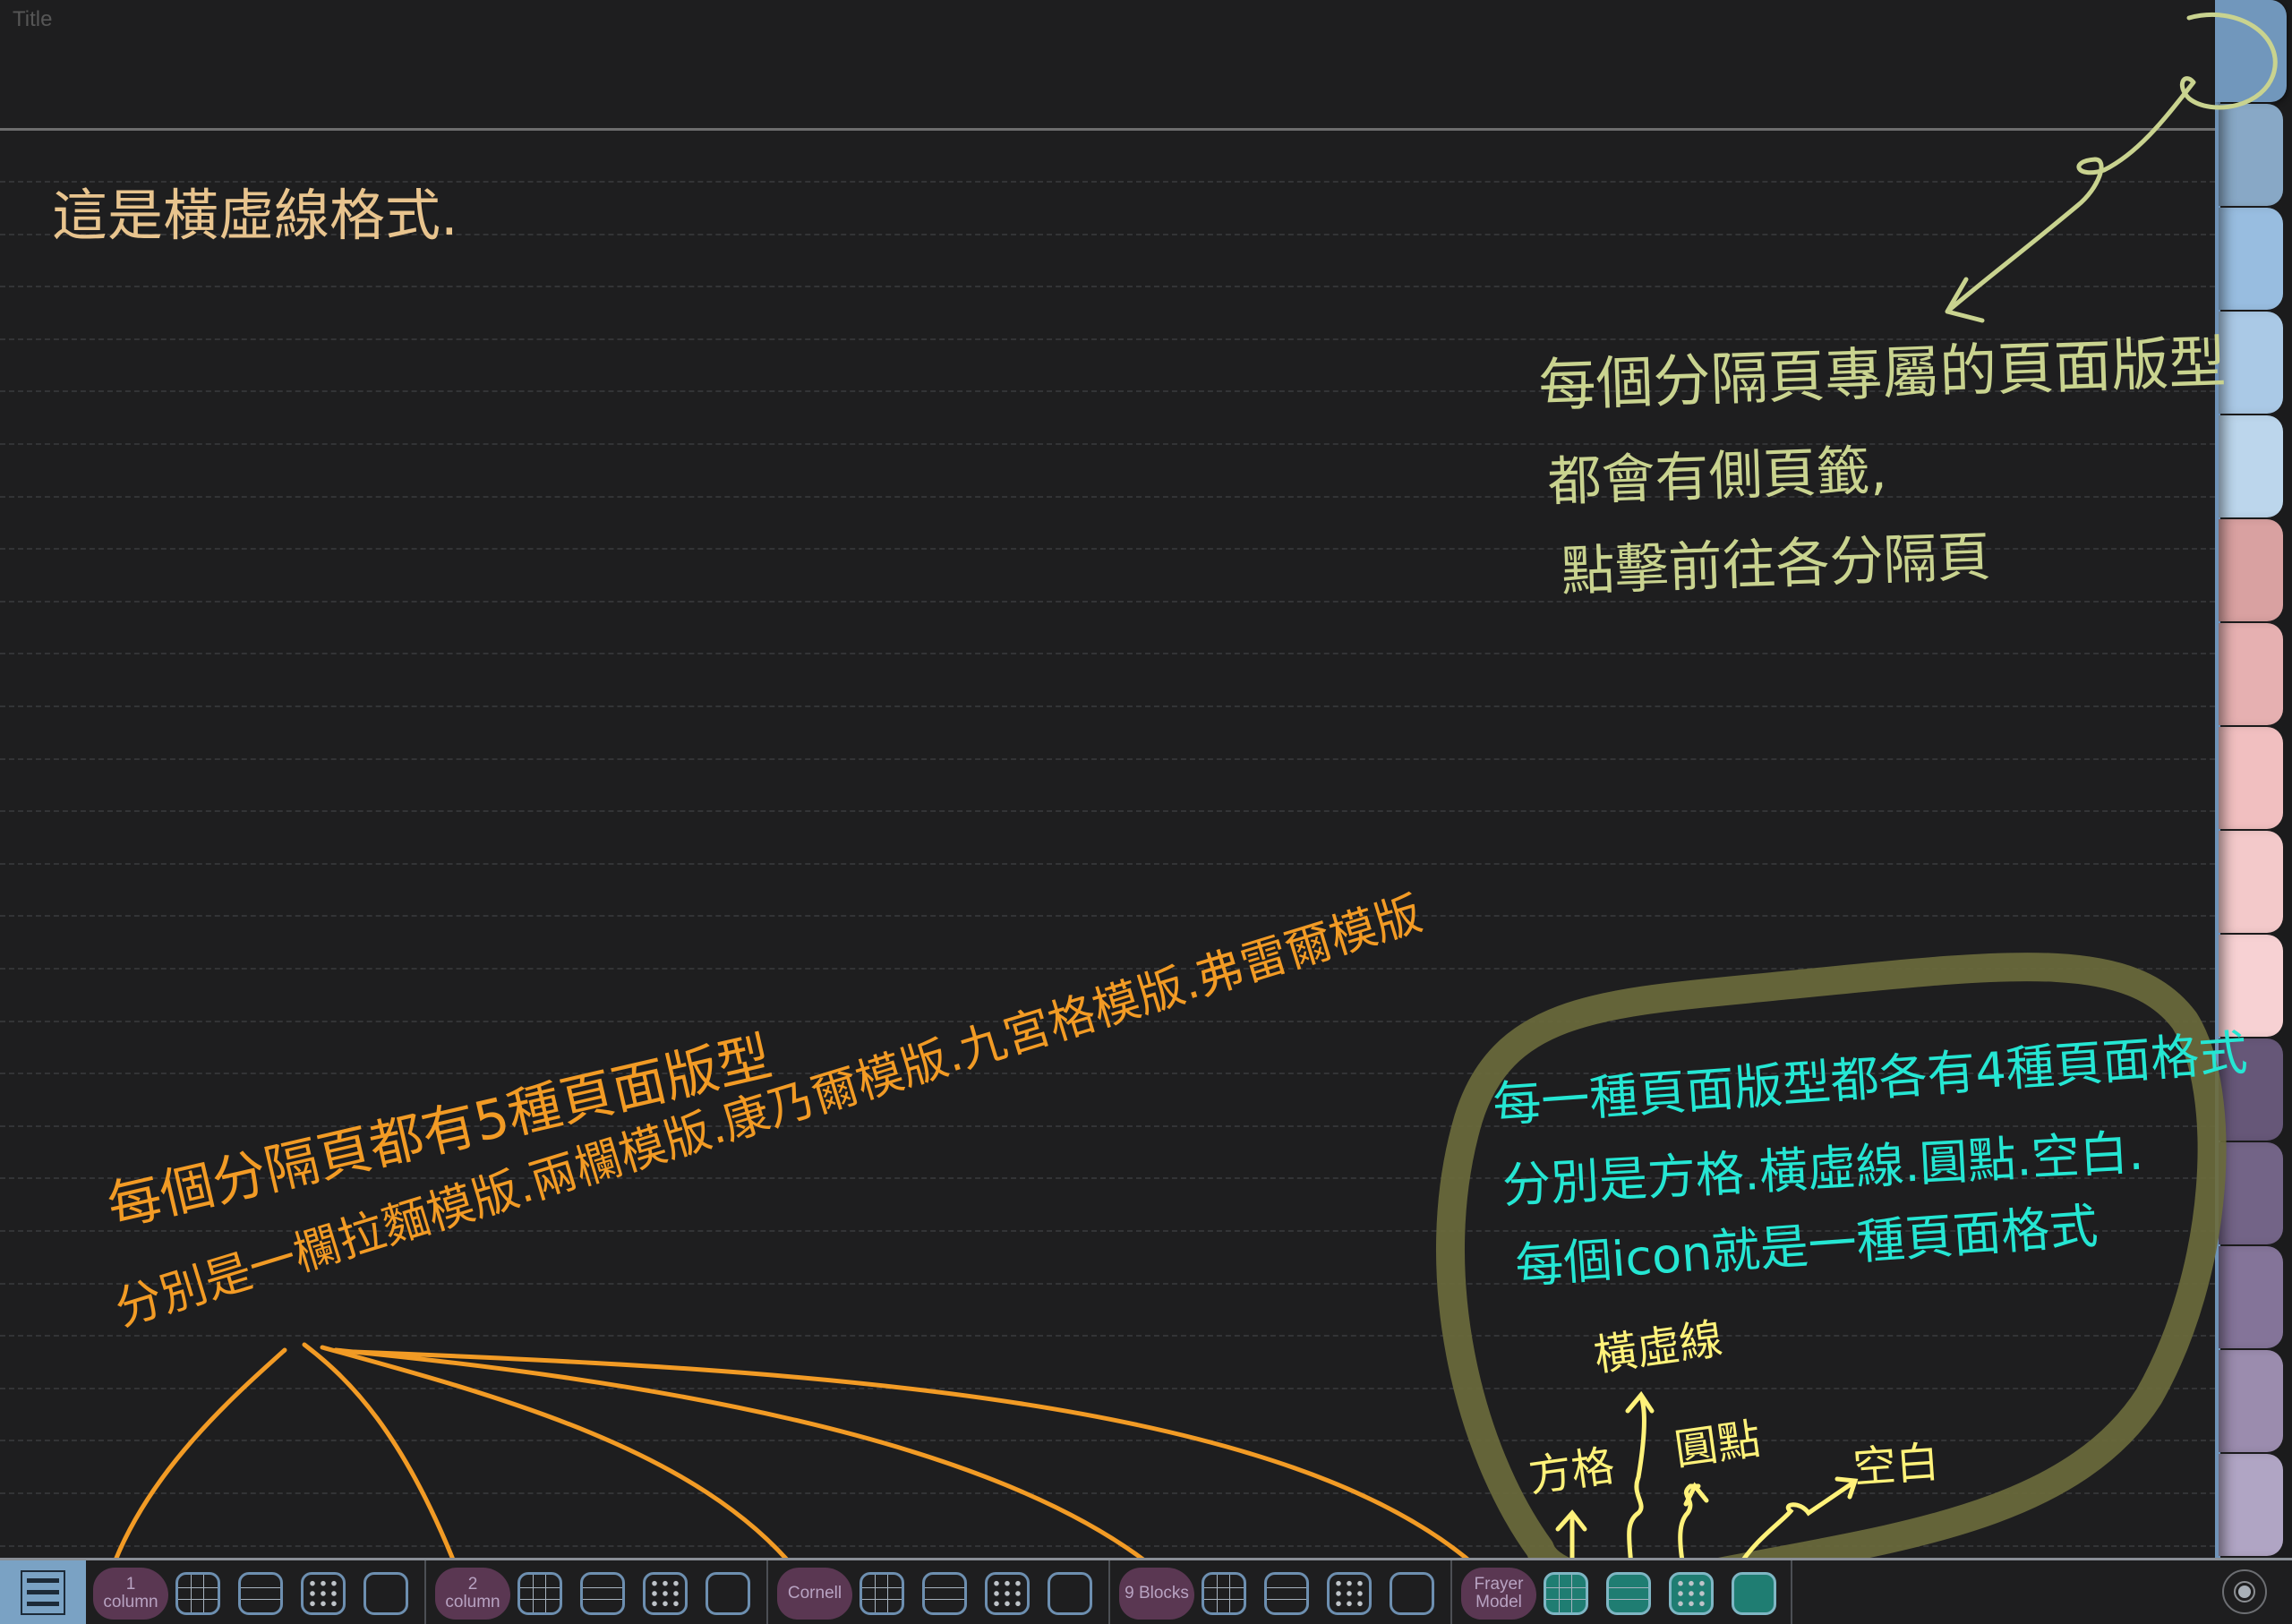  I want to click on hamburger-menu-icon, so click(43, 1592).